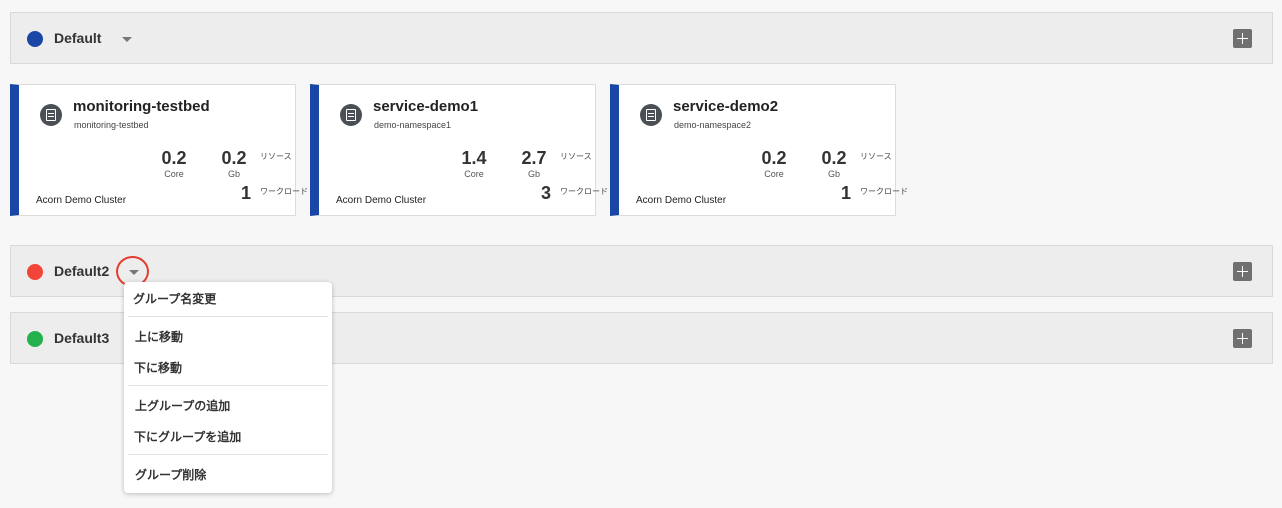 Image resolution: width=1282 pixels, height=508 pixels. I want to click on card-title: monitoring-testbed, so click(141, 106).